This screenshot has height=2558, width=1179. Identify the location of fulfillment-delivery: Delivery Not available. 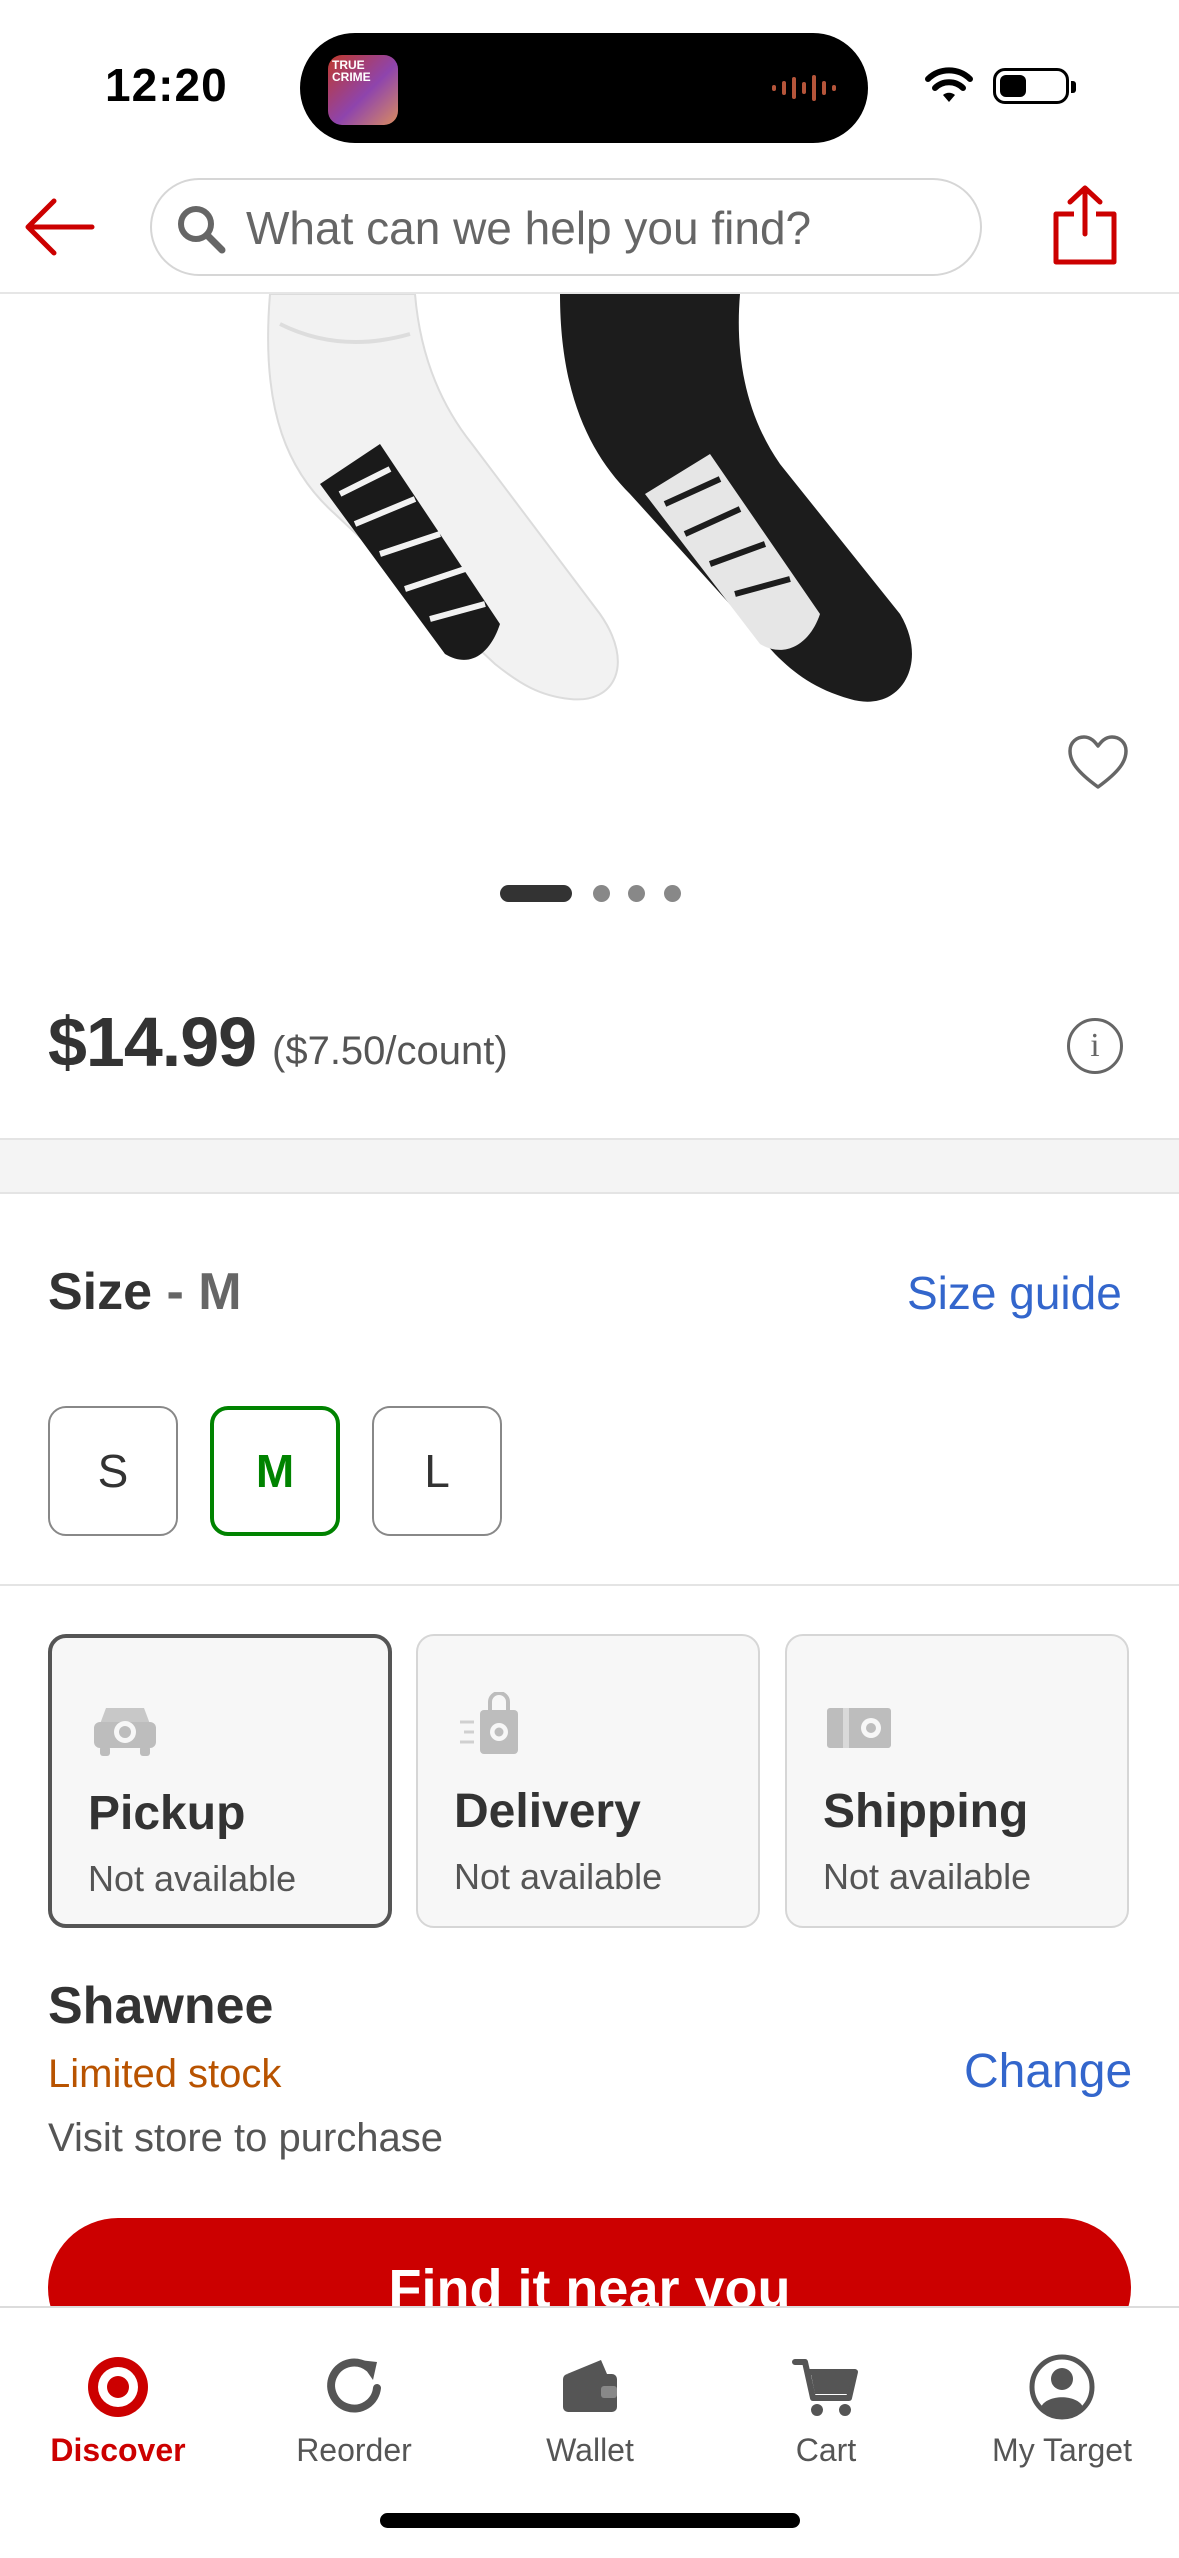
(588, 1781).